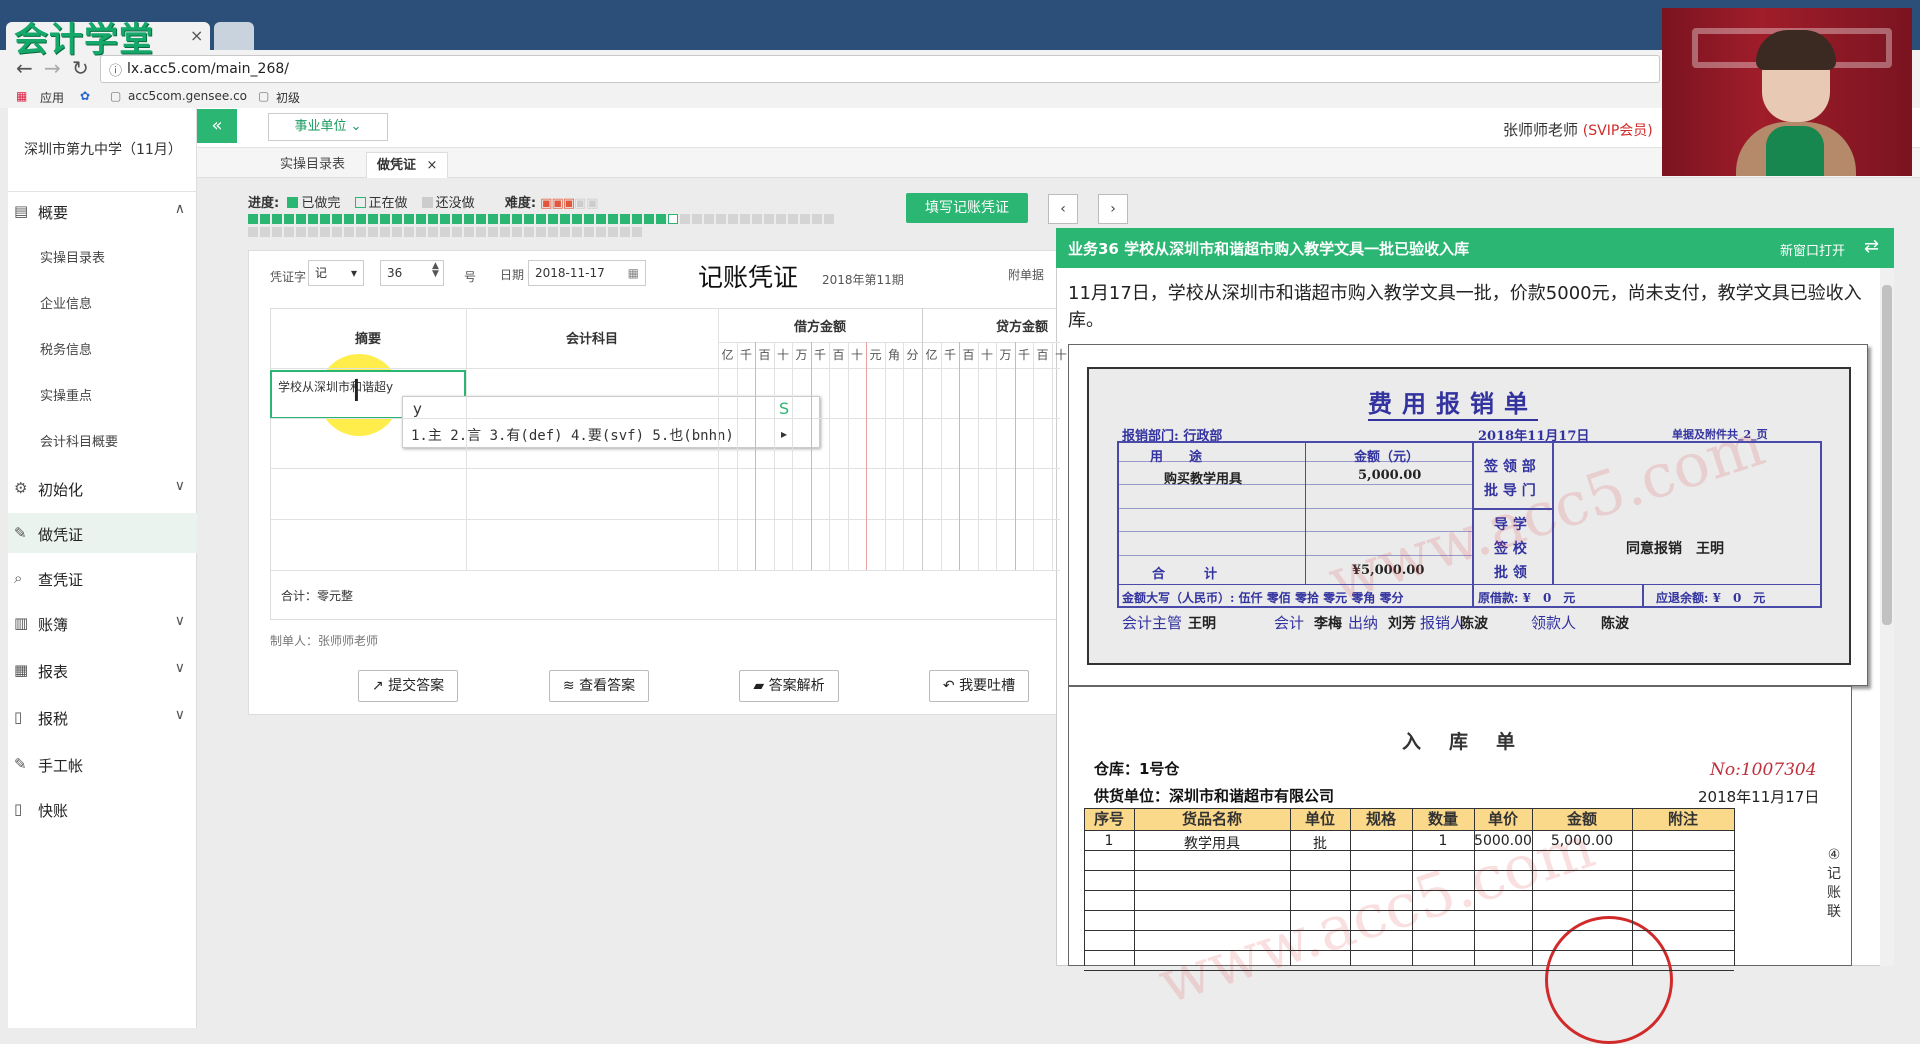 The image size is (1920, 1044). I want to click on sidebar-item-tax-filing: ▯ 报税 ∨, so click(102, 717).